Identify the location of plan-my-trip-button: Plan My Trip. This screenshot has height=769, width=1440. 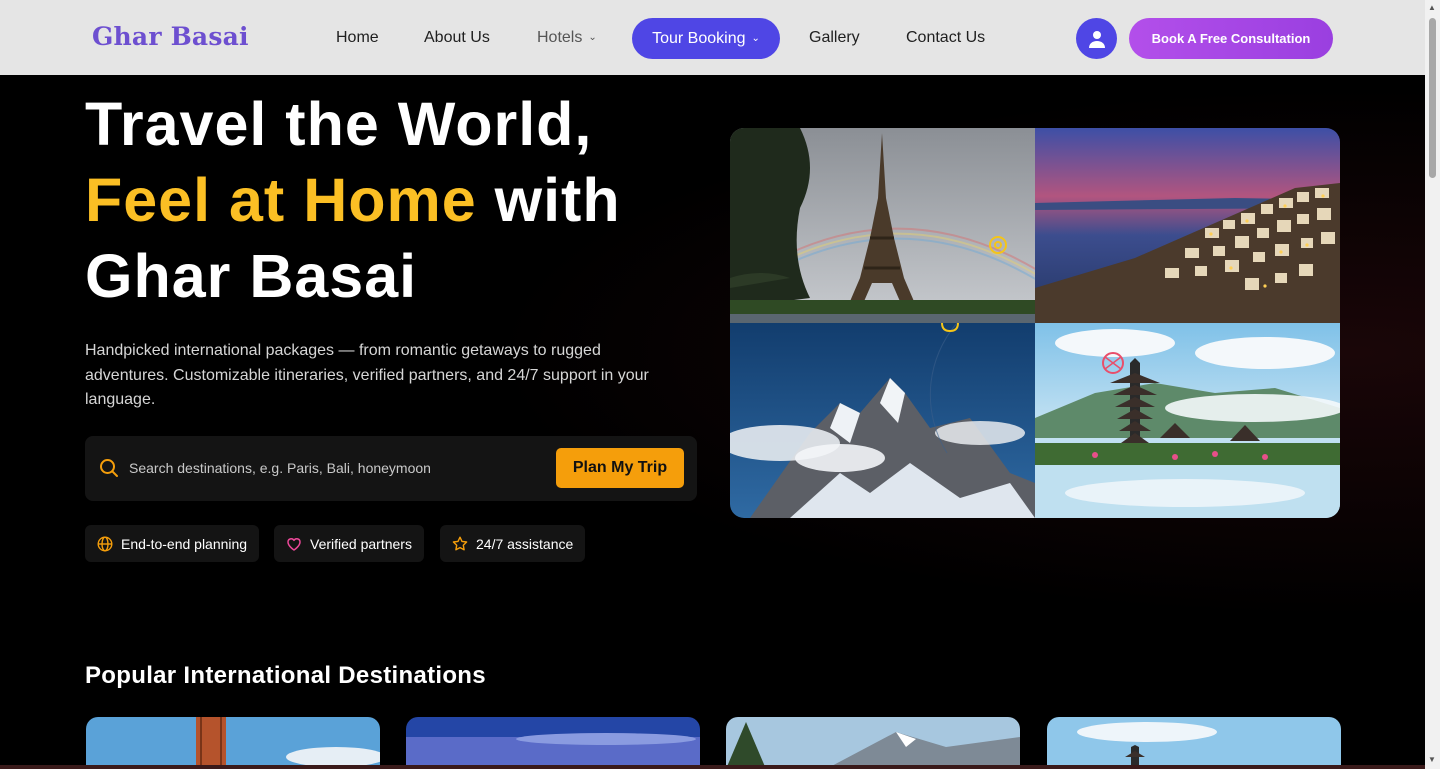
(620, 468).